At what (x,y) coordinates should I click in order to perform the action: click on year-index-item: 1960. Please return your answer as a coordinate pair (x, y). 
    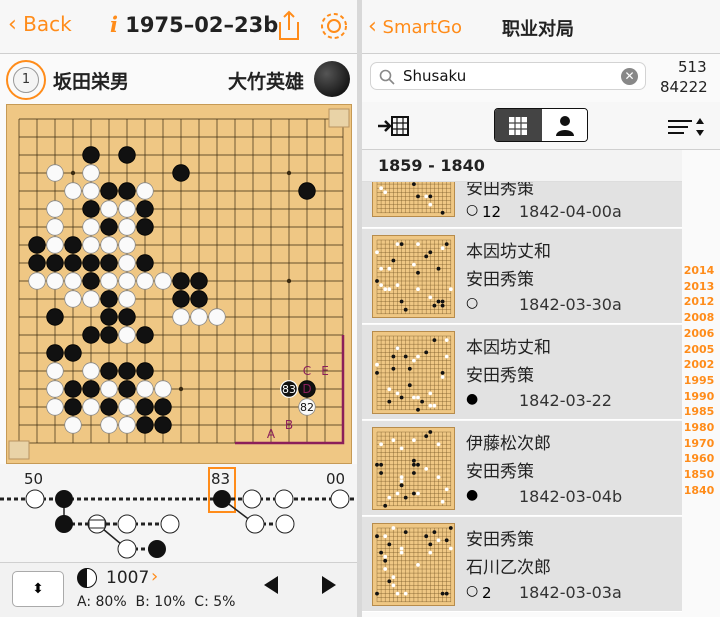
    Looking at the image, I should click on (699, 458).